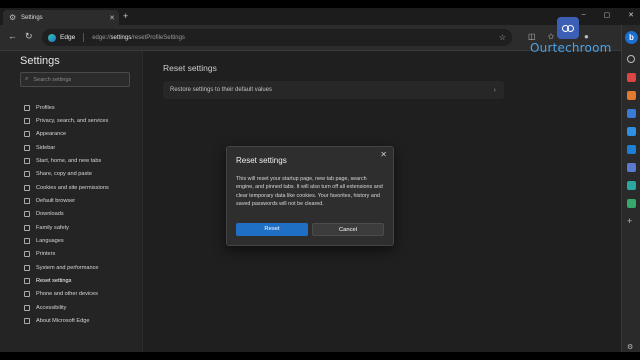 The height and width of the screenshot is (360, 640). Describe the element at coordinates (27, 254) in the screenshot. I see `printer-icon` at that location.